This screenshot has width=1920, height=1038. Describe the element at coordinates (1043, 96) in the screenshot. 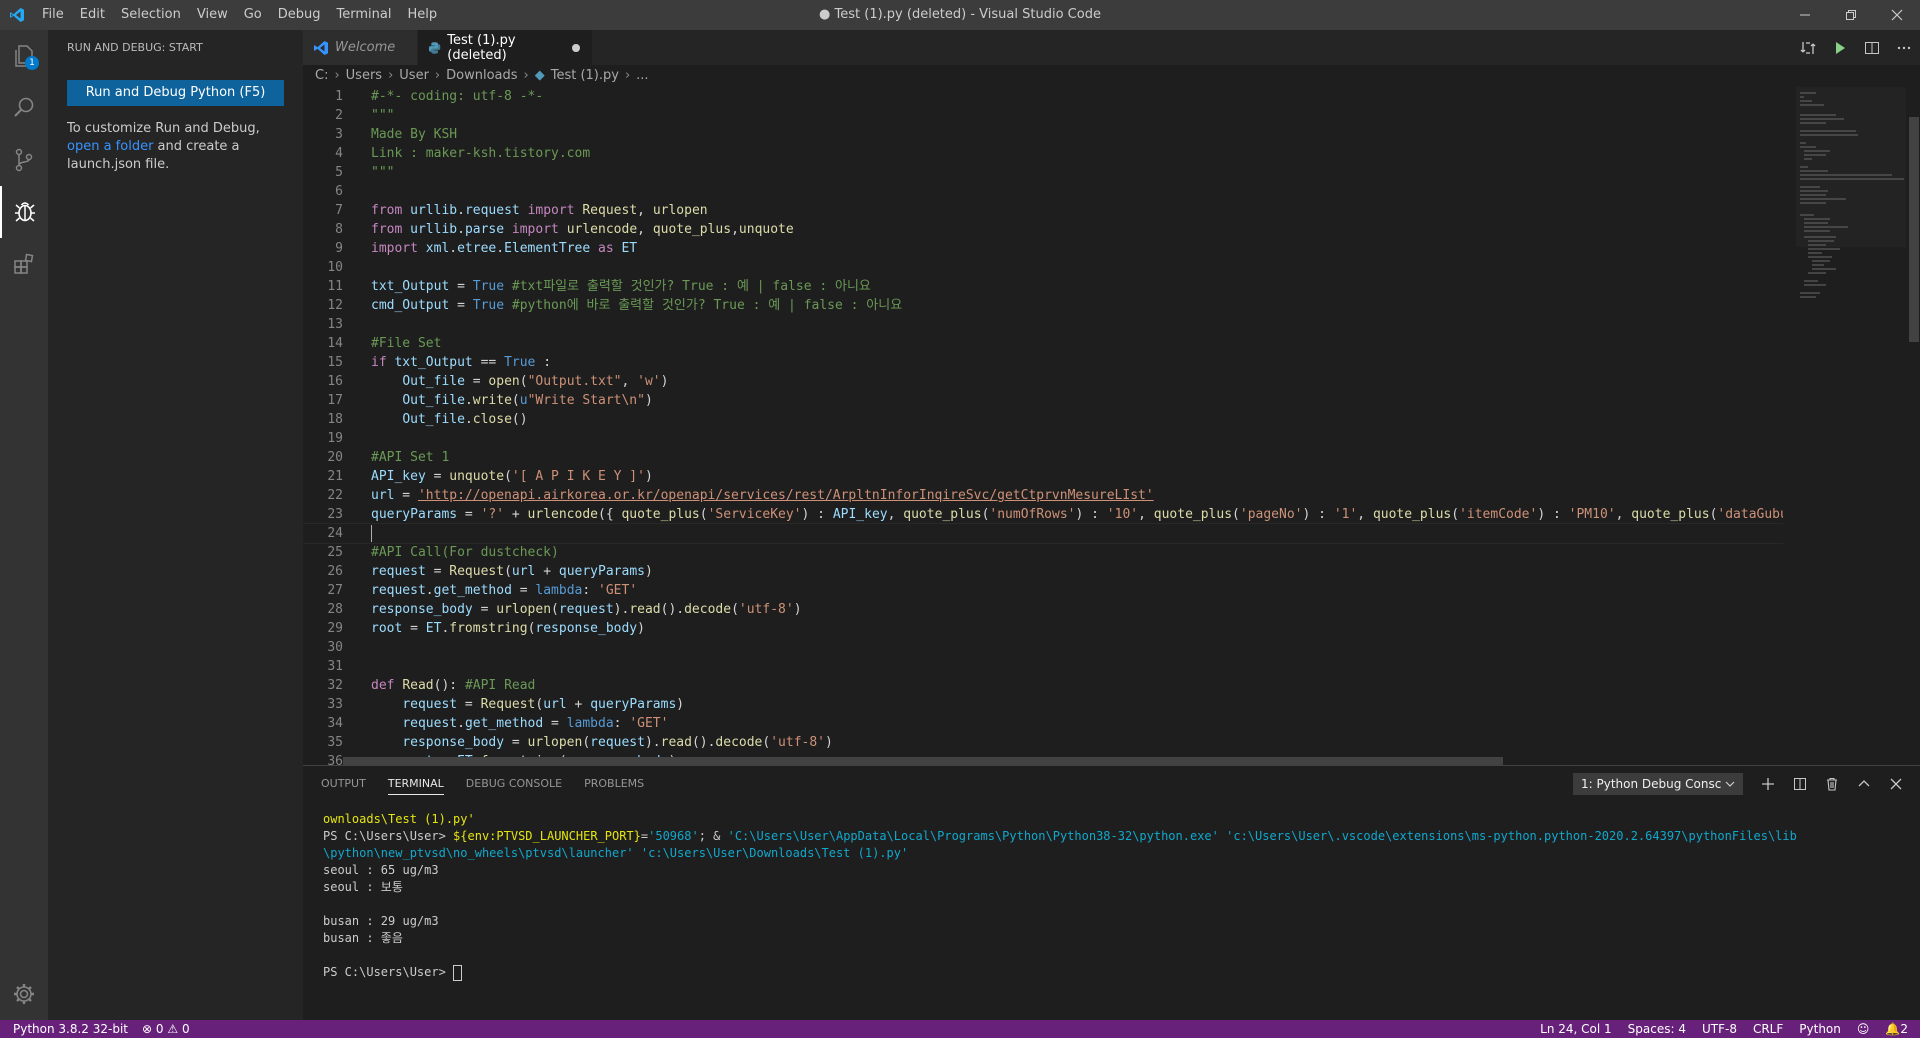

I see `code-line: 1 #-*- coding: utf-8 -*-` at that location.